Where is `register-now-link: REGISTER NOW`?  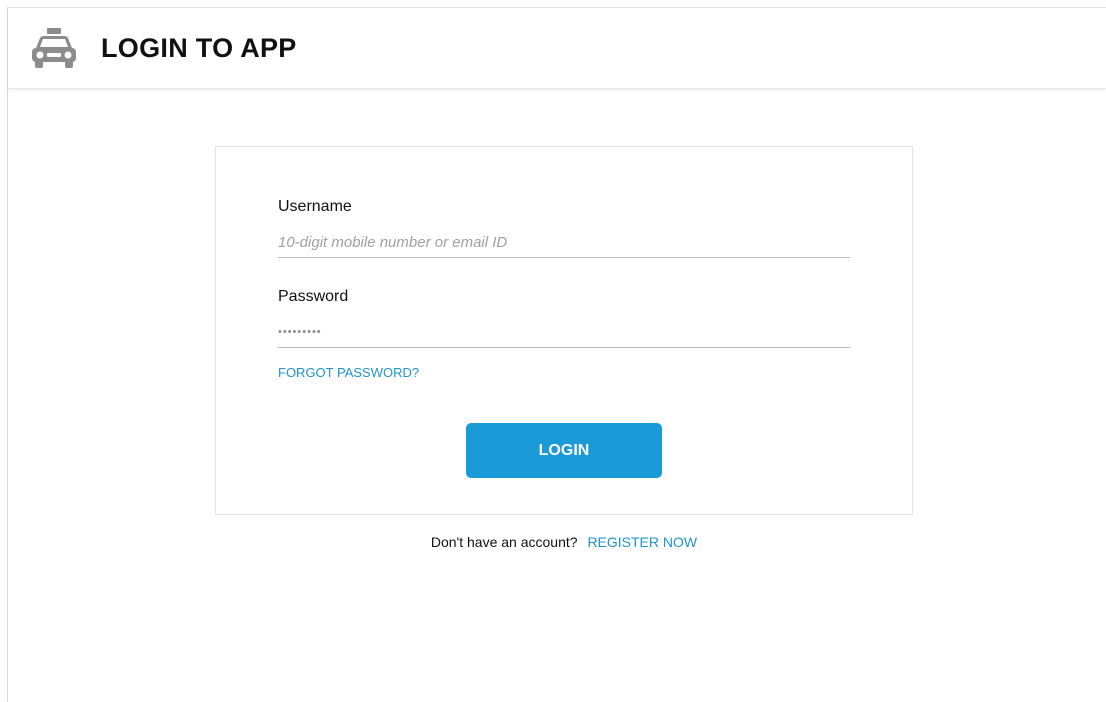
register-now-link: REGISTER NOW is located at coordinates (642, 542).